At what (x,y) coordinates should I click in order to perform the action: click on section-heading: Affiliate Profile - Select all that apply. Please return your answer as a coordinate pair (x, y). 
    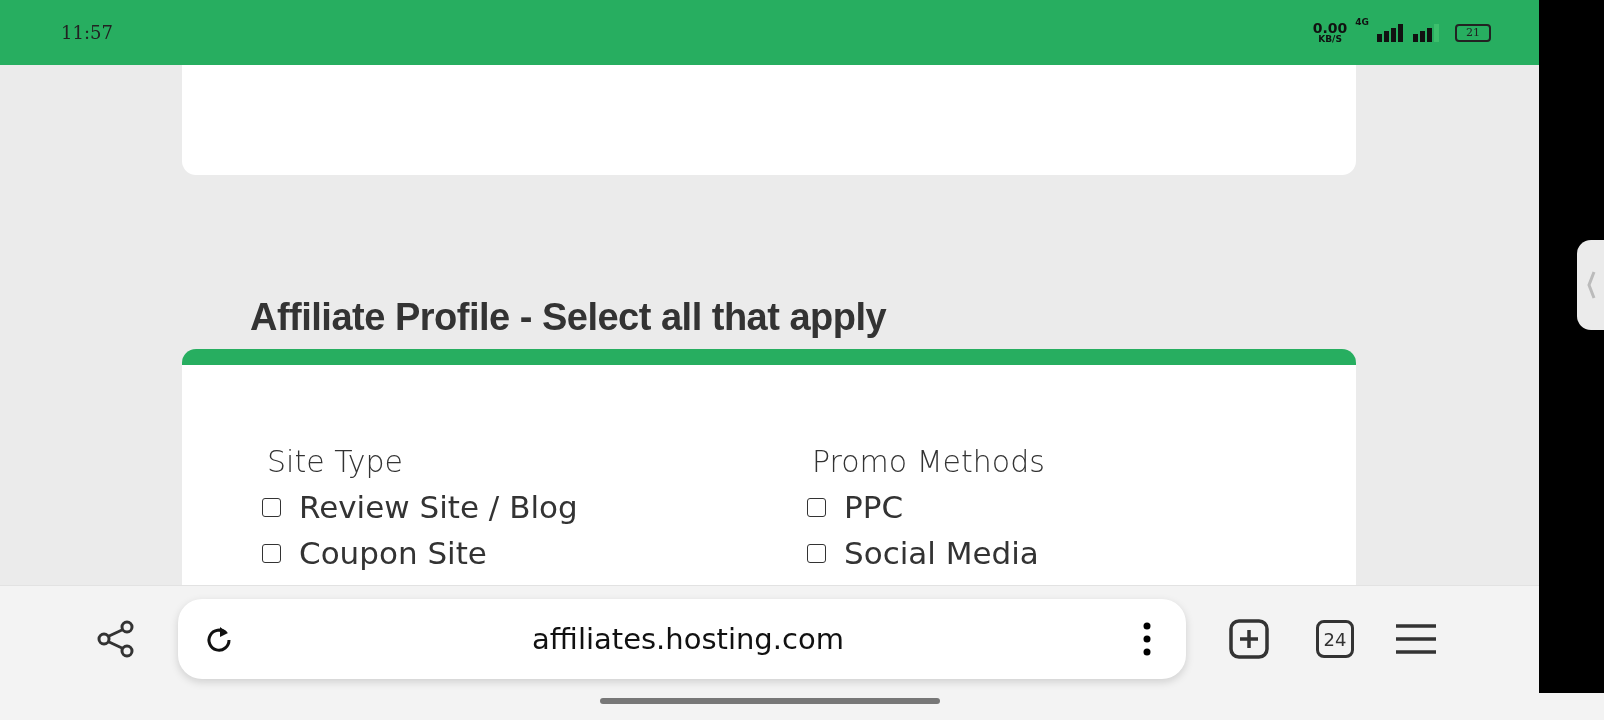
    Looking at the image, I should click on (569, 317).